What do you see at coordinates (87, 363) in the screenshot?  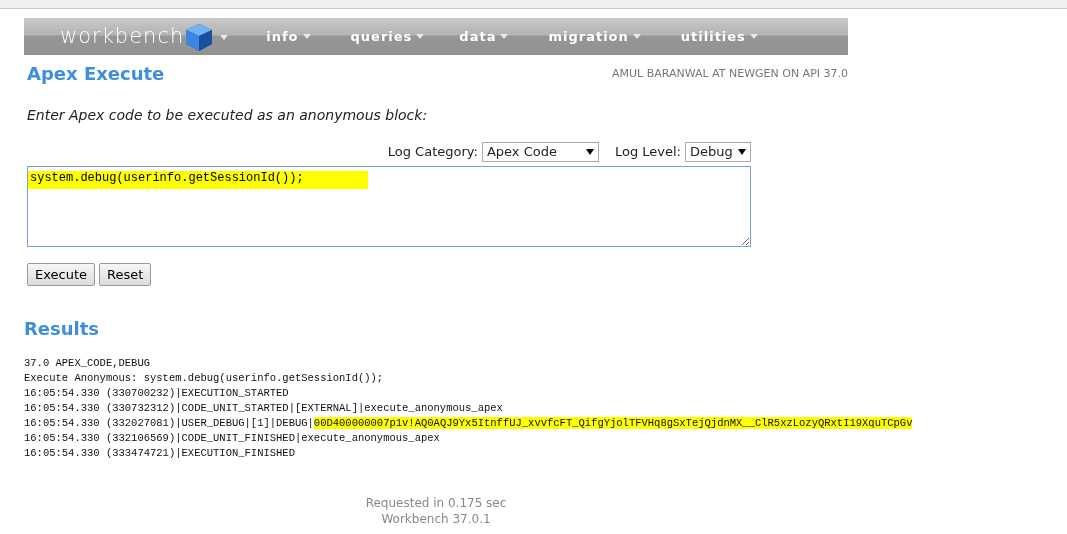 I see `log-line: 37.0 APEX_CODE,DEBUG` at bounding box center [87, 363].